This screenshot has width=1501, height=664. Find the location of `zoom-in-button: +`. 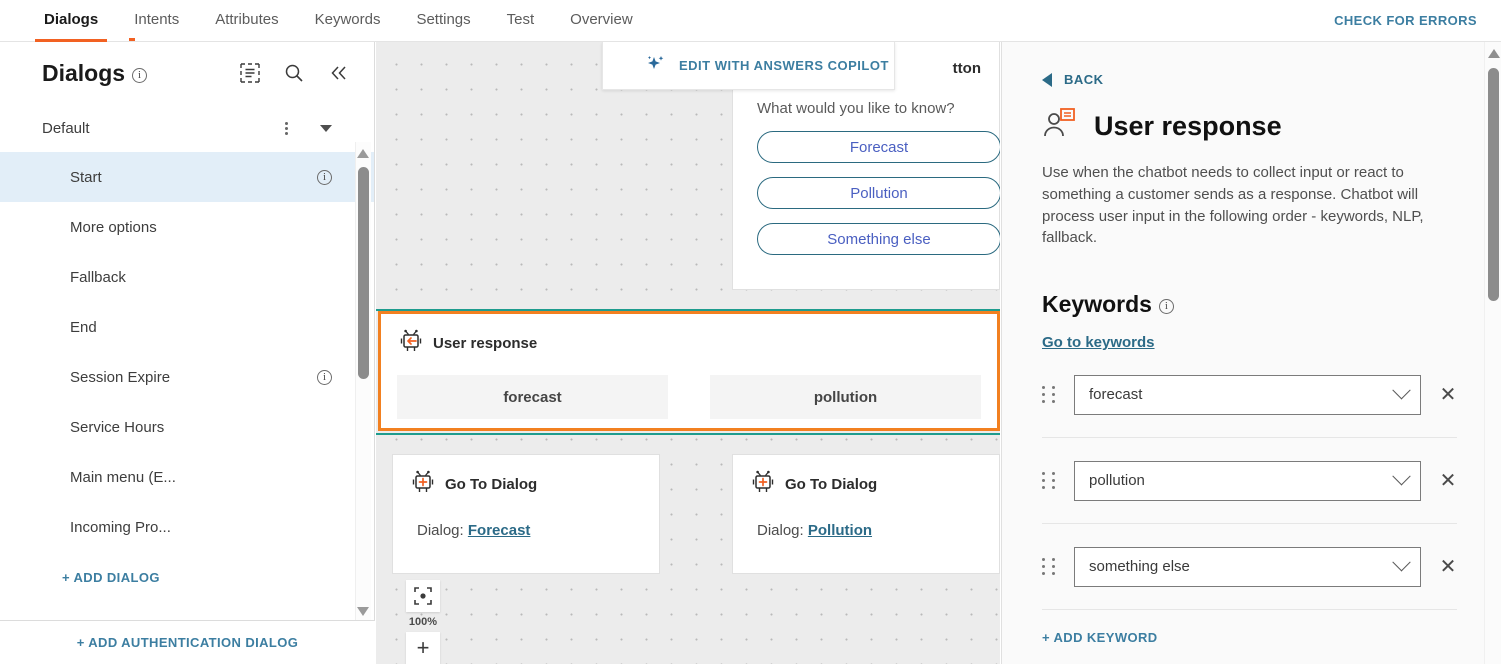

zoom-in-button: + is located at coordinates (423, 648).